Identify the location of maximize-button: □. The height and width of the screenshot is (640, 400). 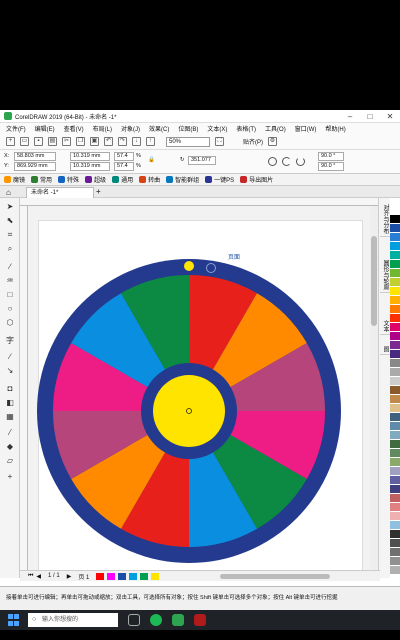
(370, 116).